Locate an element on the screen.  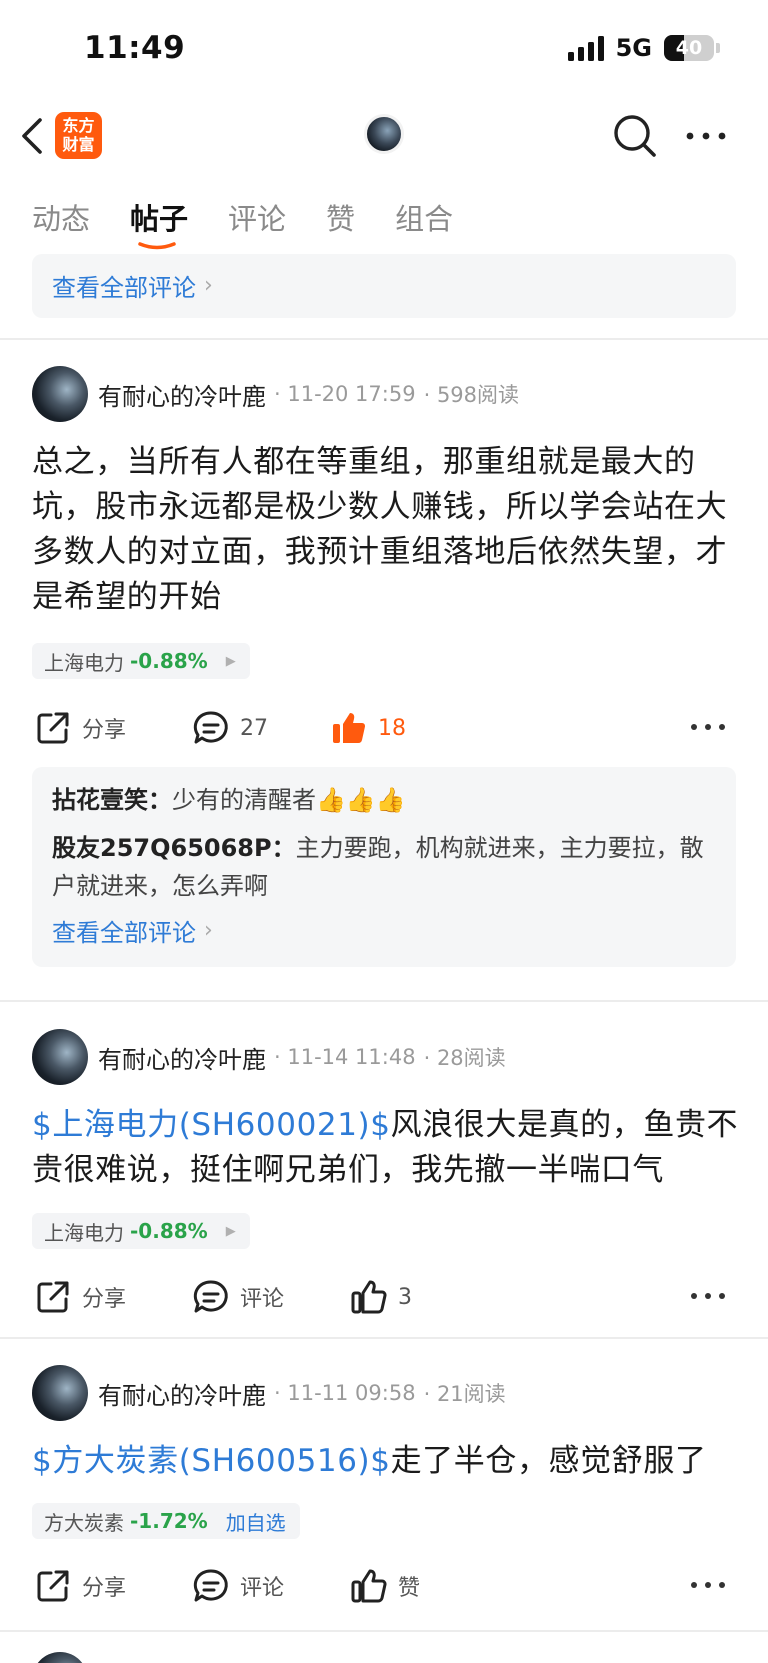
active-tab-indicator is located at coordinates (157, 246).